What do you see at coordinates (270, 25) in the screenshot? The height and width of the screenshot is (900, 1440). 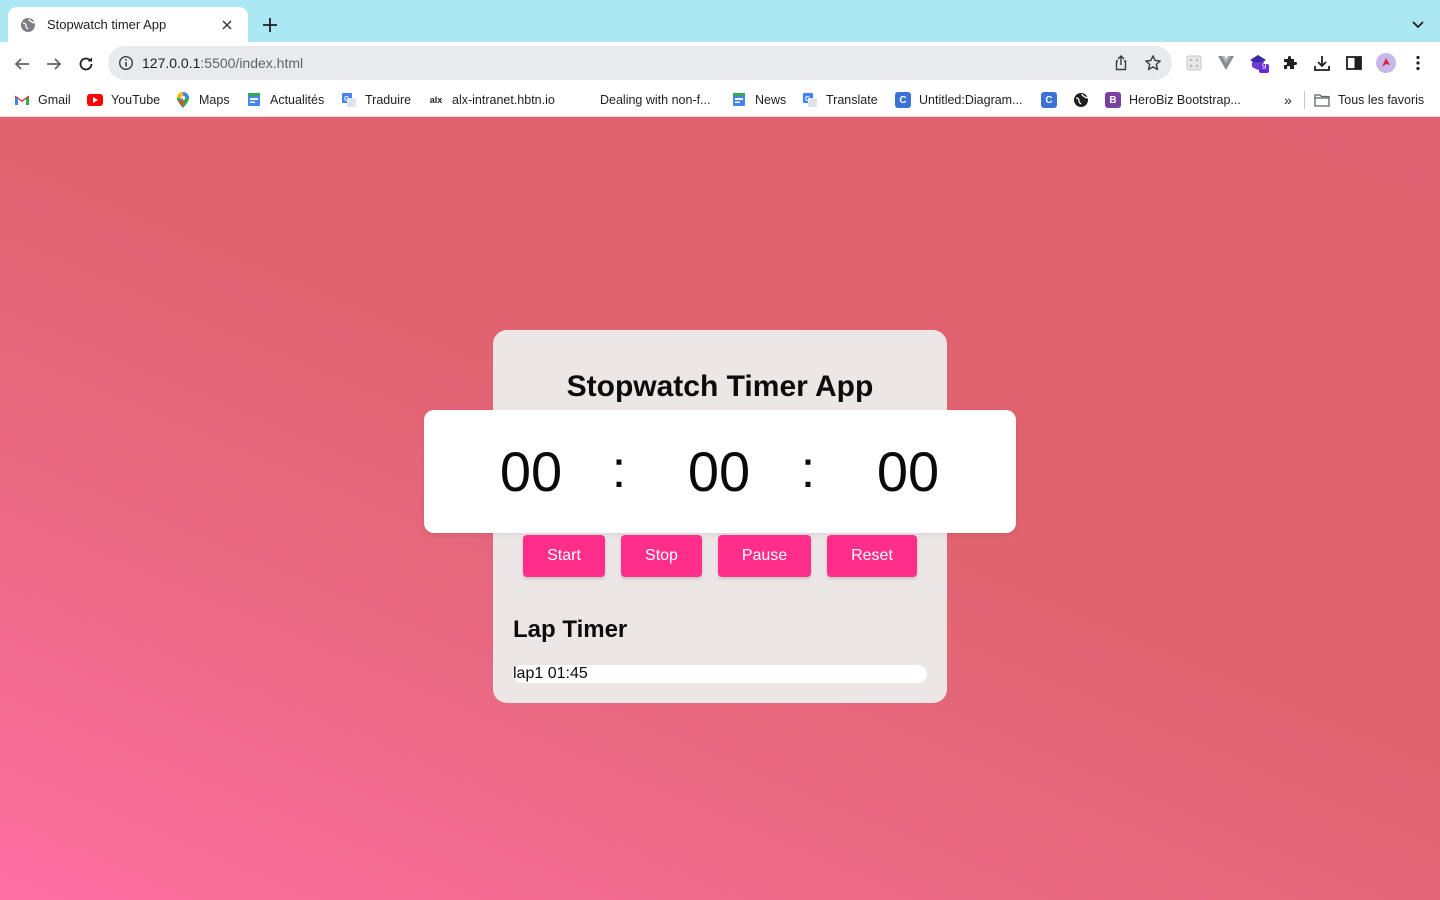 I see `new-tab-button` at bounding box center [270, 25].